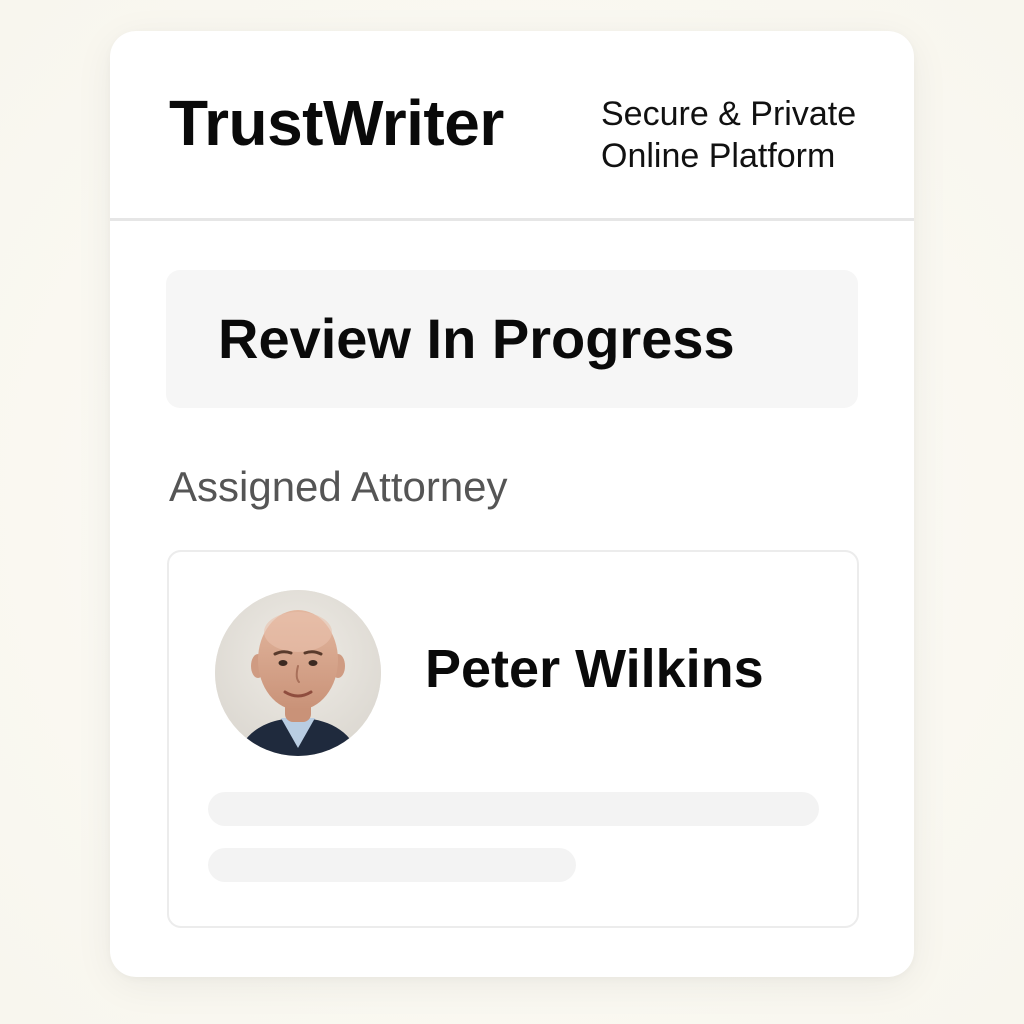 This screenshot has height=1024, width=1024. Describe the element at coordinates (338, 486) in the screenshot. I see `assigned-attorney-heading: Assigned Attorney` at that location.